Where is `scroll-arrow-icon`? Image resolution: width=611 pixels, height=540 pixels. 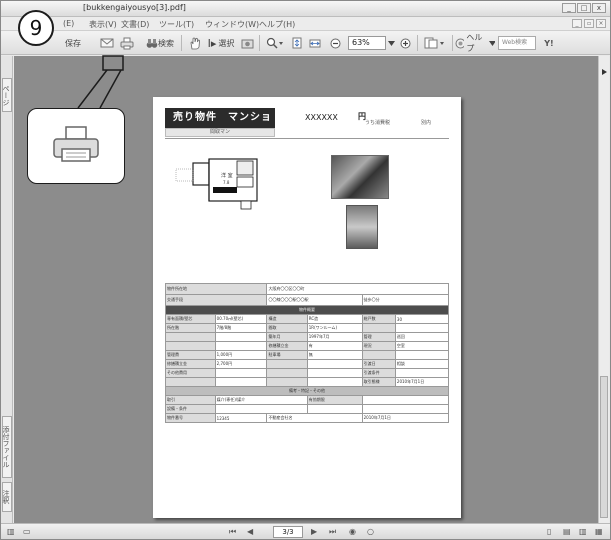
scroll-arrow-icon is located at coordinates (604, 72).